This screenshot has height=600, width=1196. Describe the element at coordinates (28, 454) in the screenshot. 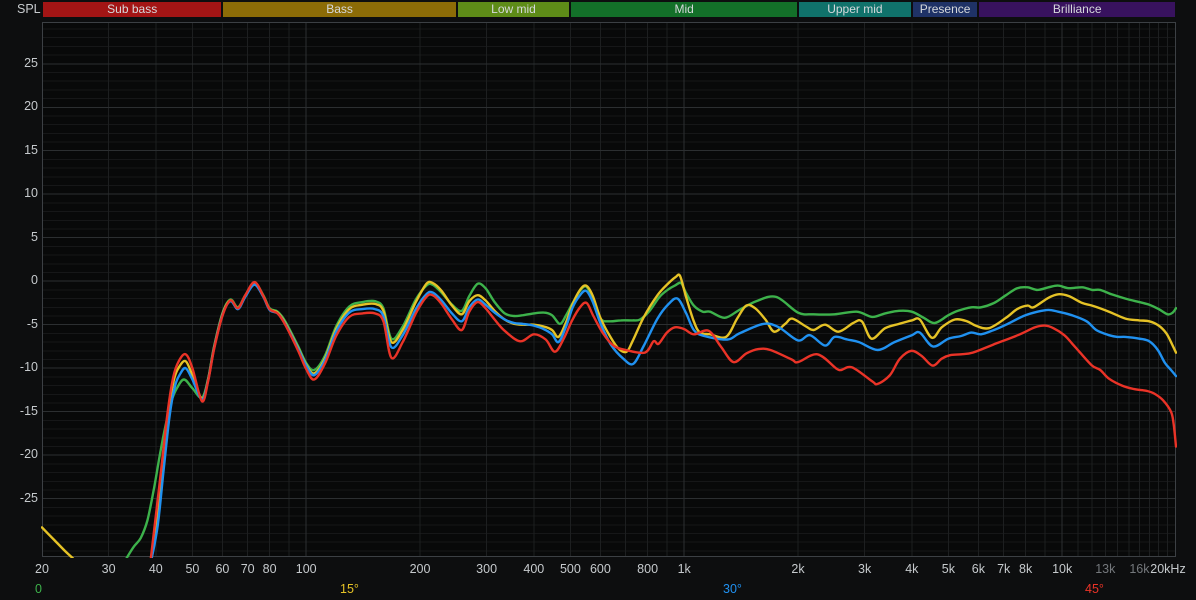

I see `y-tick--20: -20` at that location.